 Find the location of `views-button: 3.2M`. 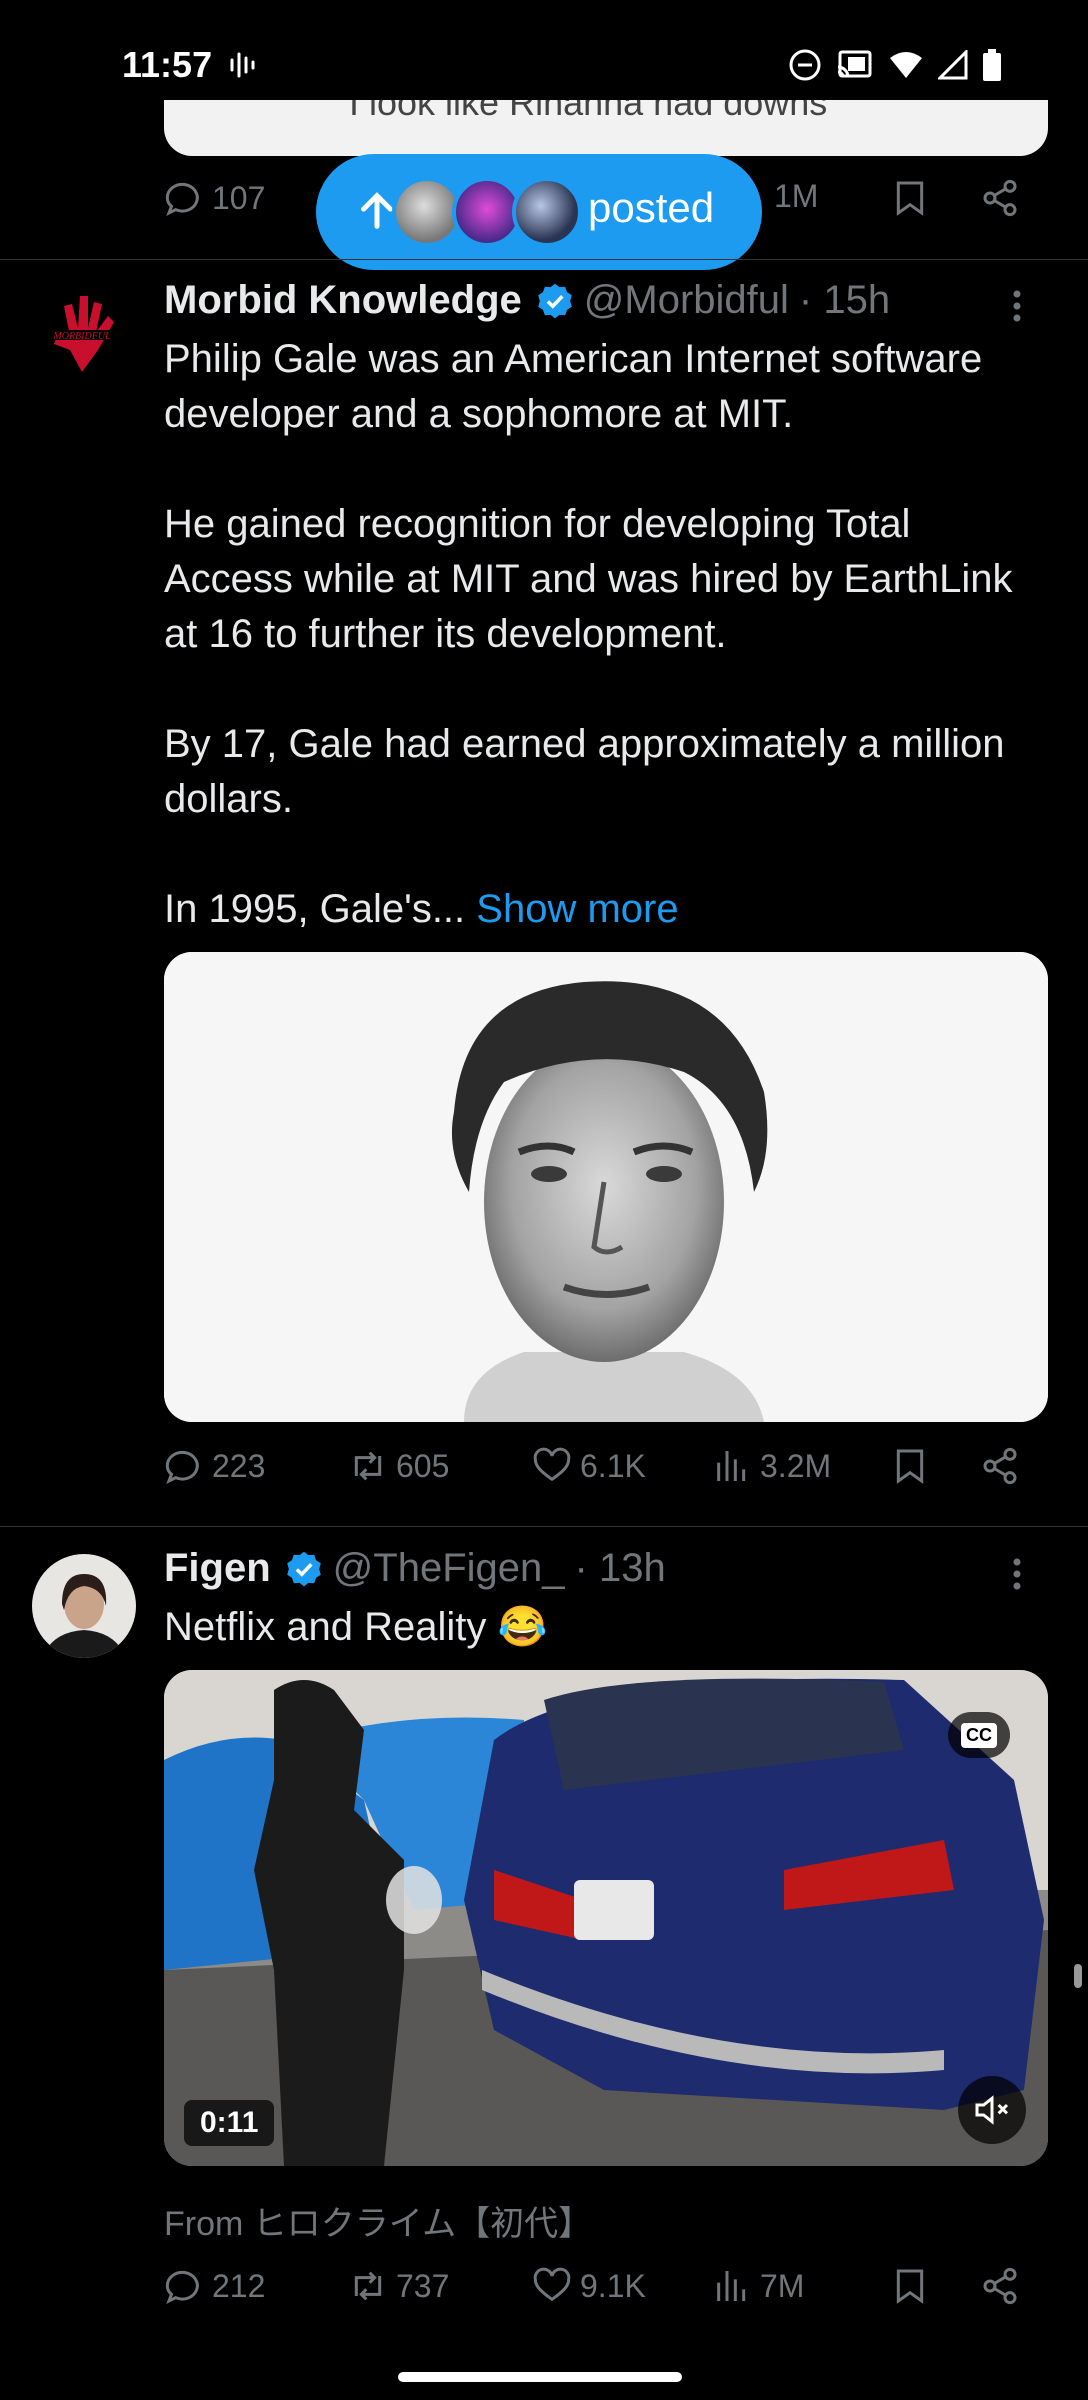

views-button: 3.2M is located at coordinates (771, 1466).